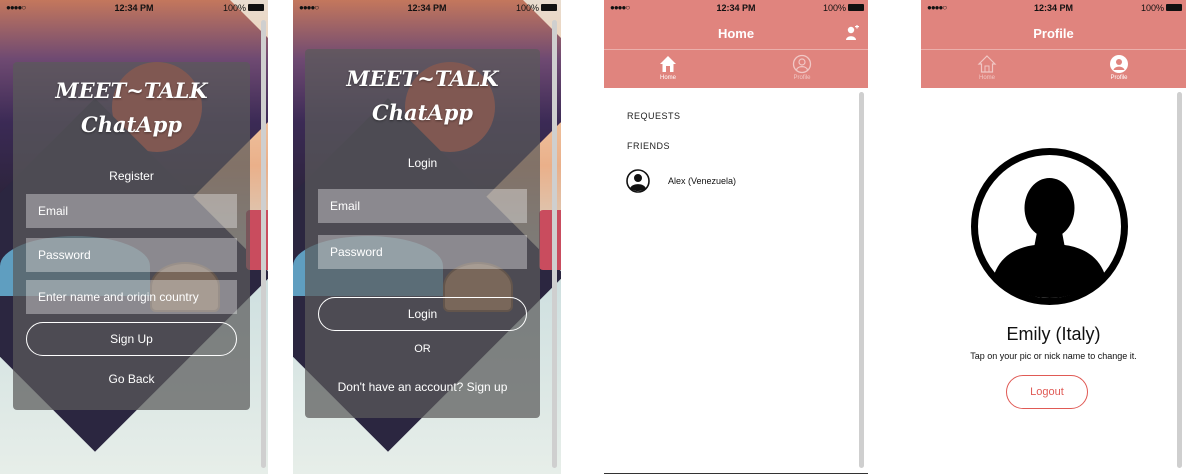 Image resolution: width=1186 pixels, height=474 pixels. What do you see at coordinates (1053, 334) in the screenshot?
I see `profile-name: Emily (Italy)` at bounding box center [1053, 334].